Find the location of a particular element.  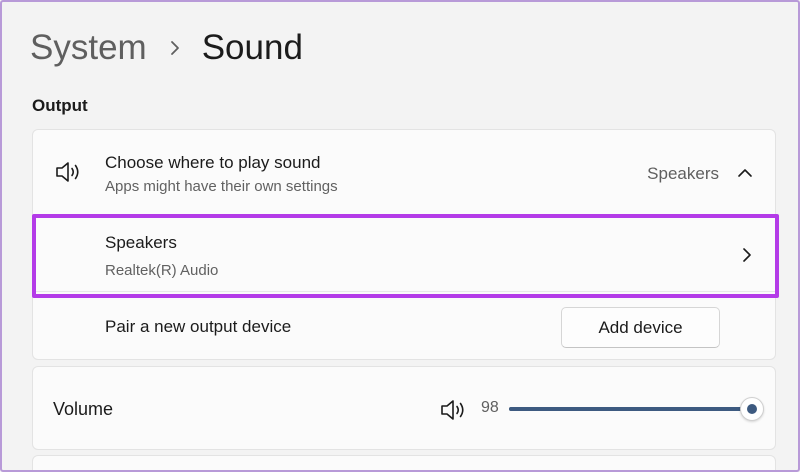

slider-fill is located at coordinates (631, 409).